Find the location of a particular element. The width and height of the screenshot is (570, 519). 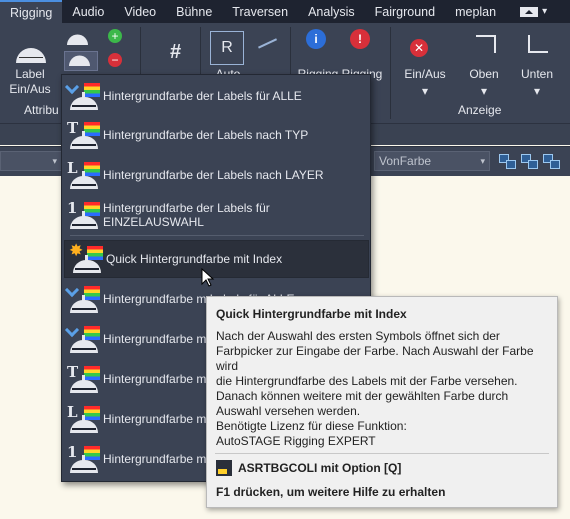

minimize-ribbon-icon is located at coordinates (529, 11).